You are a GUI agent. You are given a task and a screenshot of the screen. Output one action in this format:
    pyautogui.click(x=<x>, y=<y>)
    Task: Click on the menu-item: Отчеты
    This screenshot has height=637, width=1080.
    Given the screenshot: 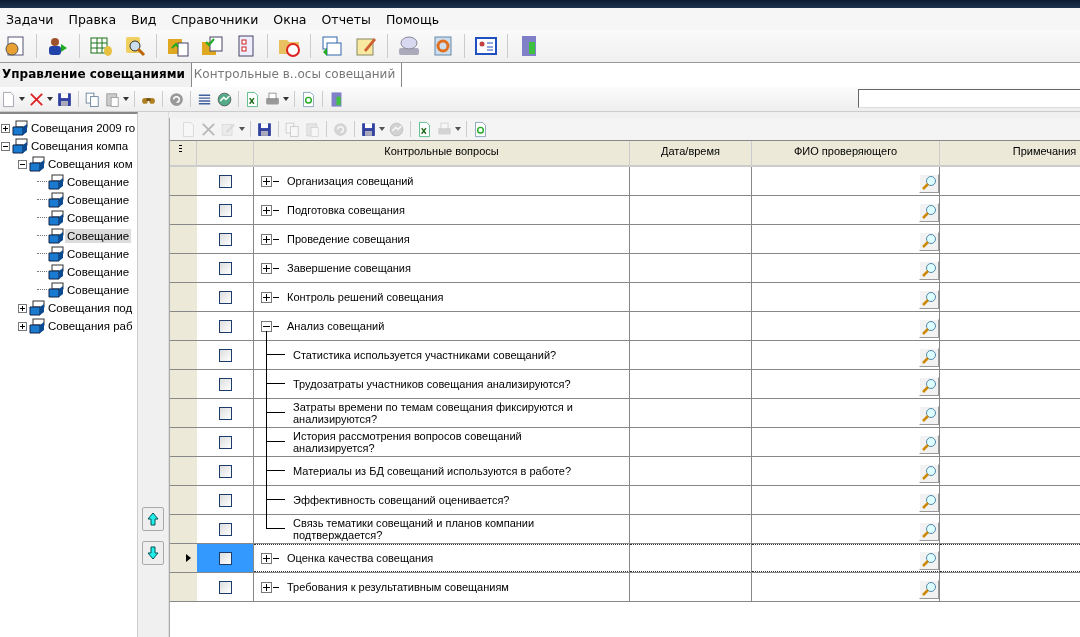 What is the action you would take?
    pyautogui.click(x=347, y=19)
    